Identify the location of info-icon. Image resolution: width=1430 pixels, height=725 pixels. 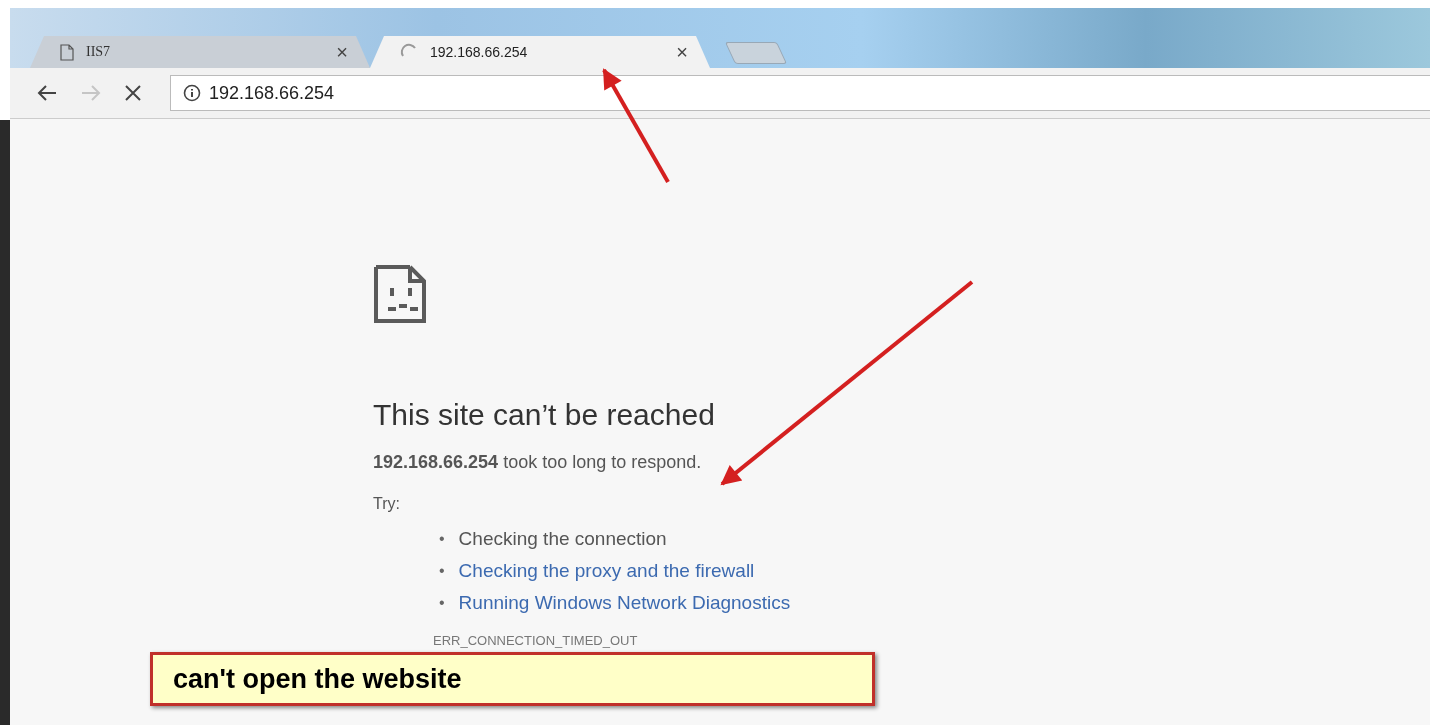
(192, 93).